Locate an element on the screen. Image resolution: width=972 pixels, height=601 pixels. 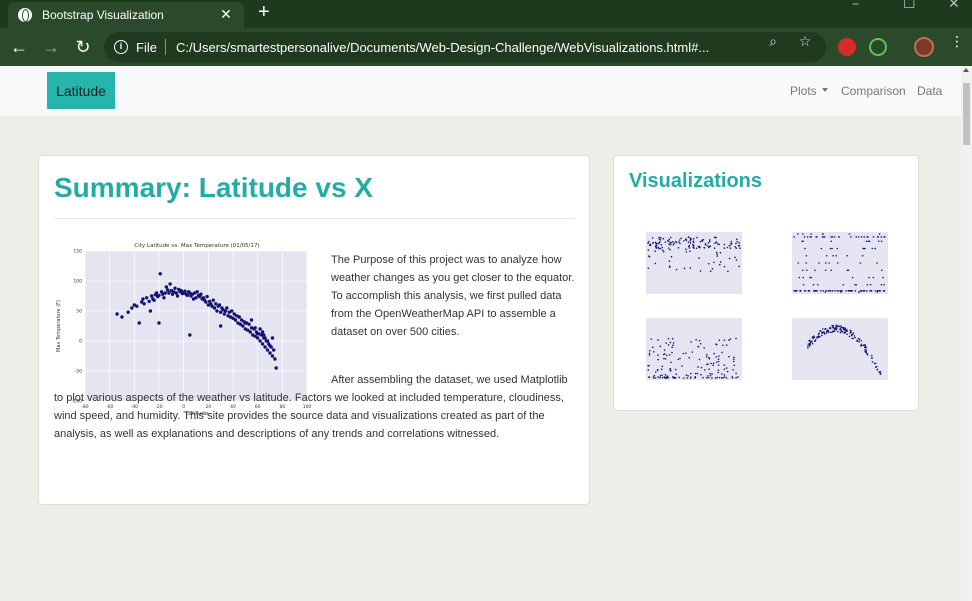
nav-data: Data is located at coordinates (929, 91).